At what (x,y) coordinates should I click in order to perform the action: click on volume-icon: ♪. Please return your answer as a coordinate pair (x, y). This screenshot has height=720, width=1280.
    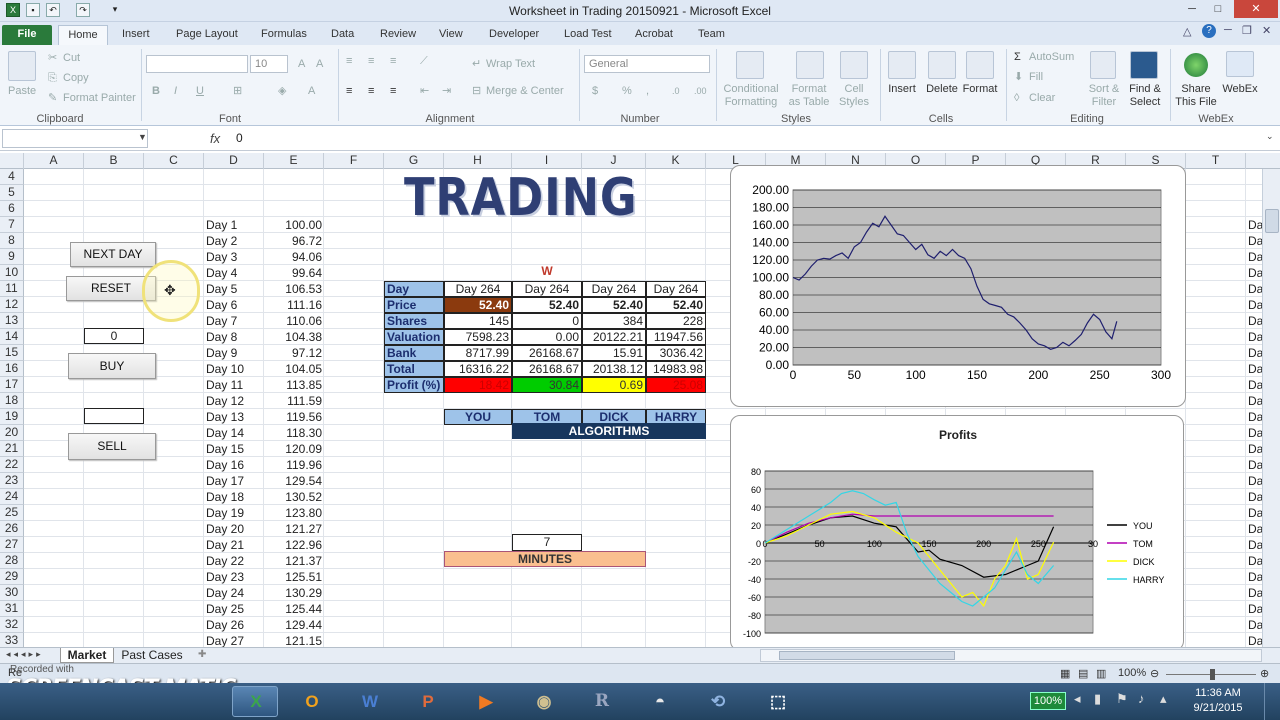
    Looking at the image, I should click on (1141, 698).